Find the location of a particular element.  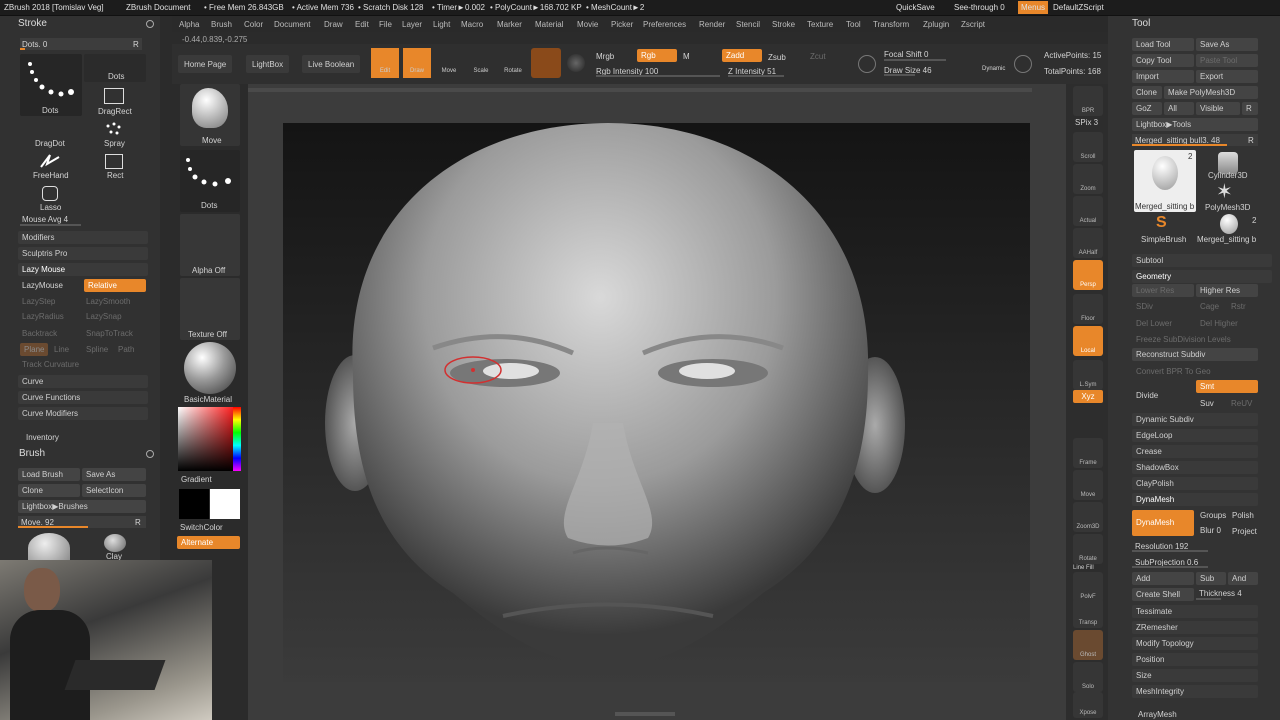

thickness-slider: Thickness 4 is located at coordinates (1227, 594).